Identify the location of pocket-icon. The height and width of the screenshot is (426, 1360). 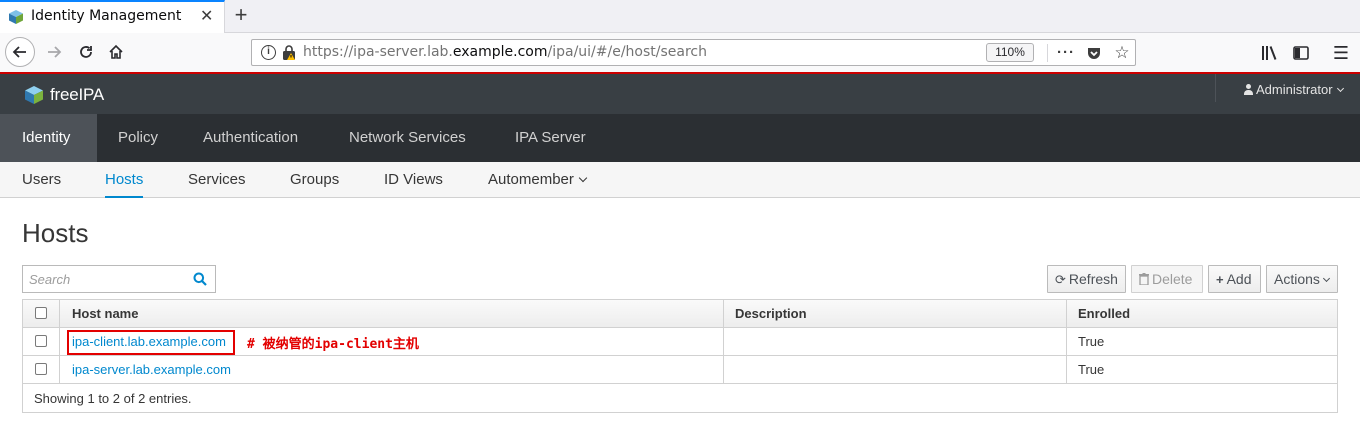
(1094, 53).